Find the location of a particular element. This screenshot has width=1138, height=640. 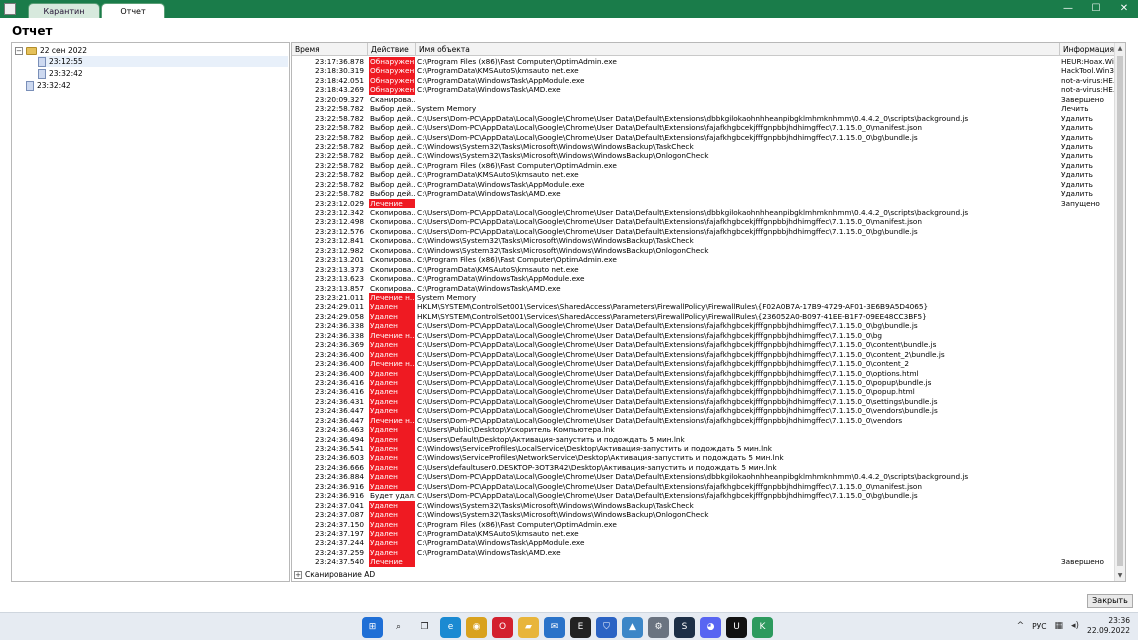

tree-node-scan-ad: + Сканирование AD is located at coordinates (334, 574).